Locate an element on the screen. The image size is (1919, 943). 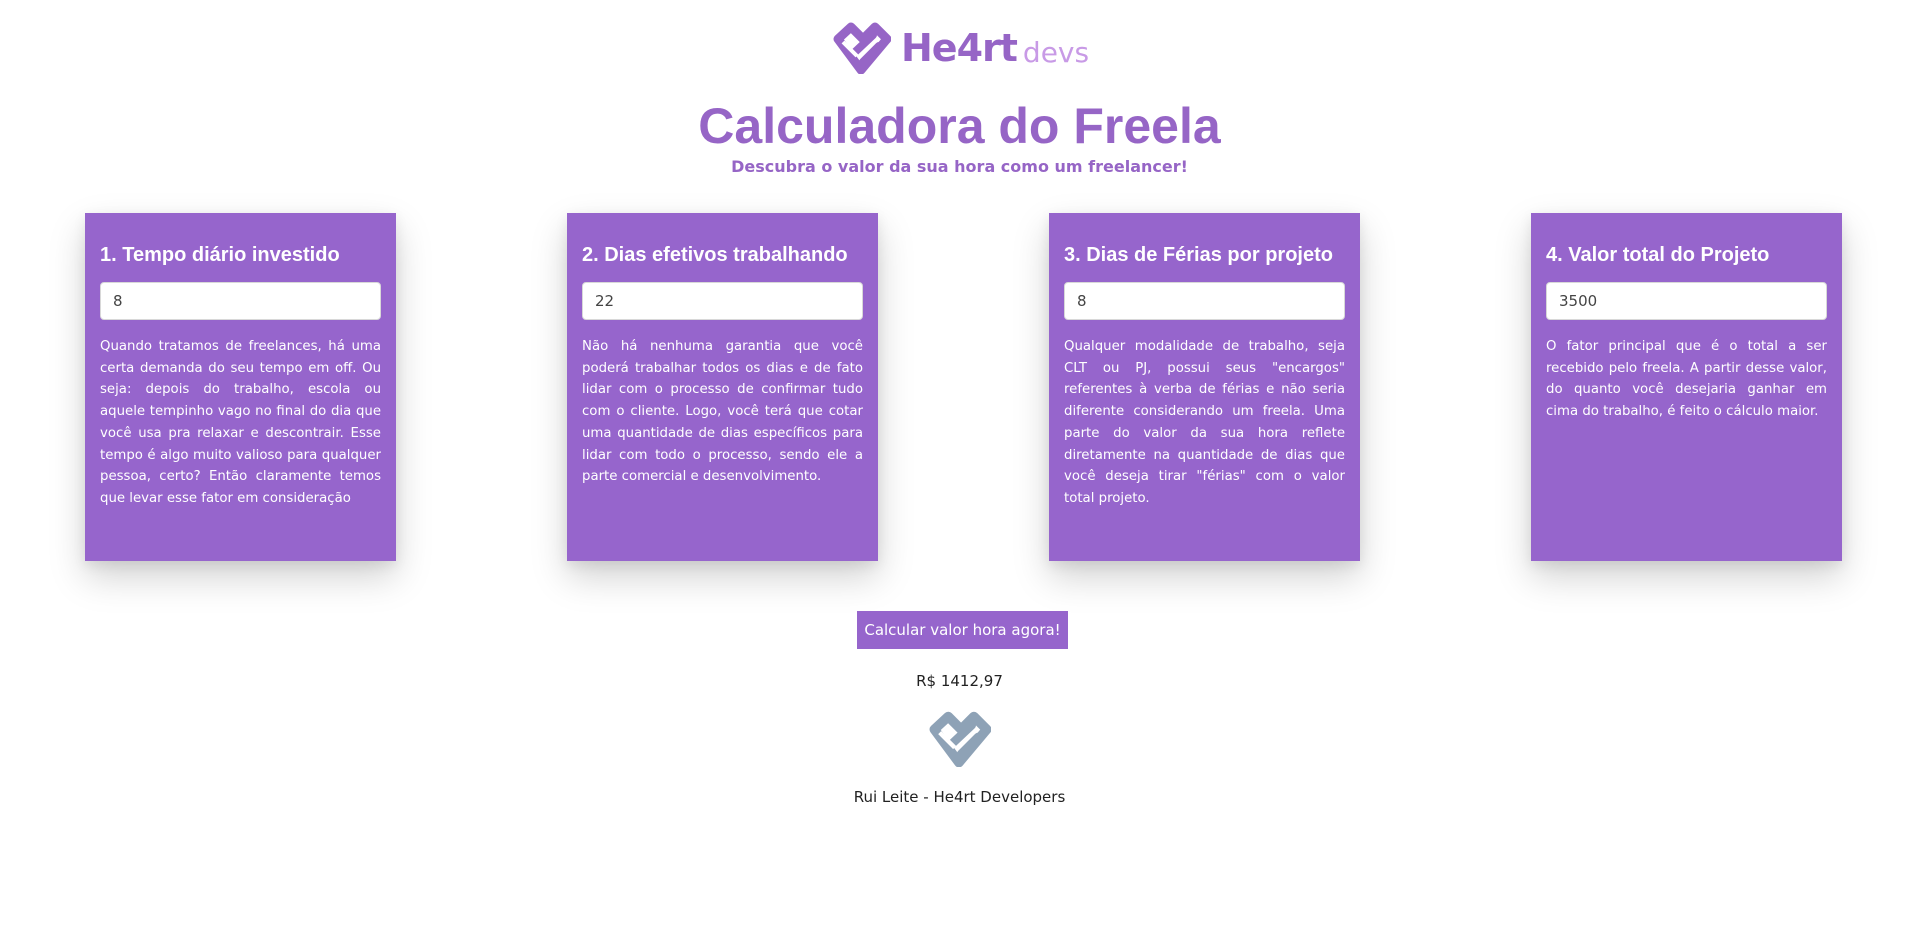
card-heading: 3. Dias de Férias por projeto is located at coordinates (1198, 255).